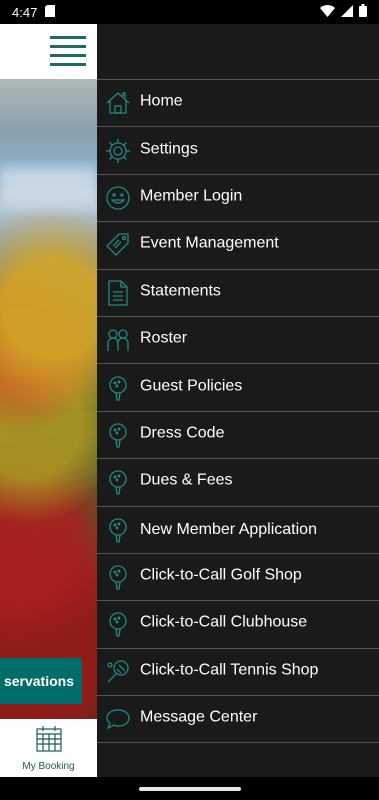 The height and width of the screenshot is (800, 379). Describe the element at coordinates (169, 149) in the screenshot. I see `menu-label-settings: Settings` at that location.